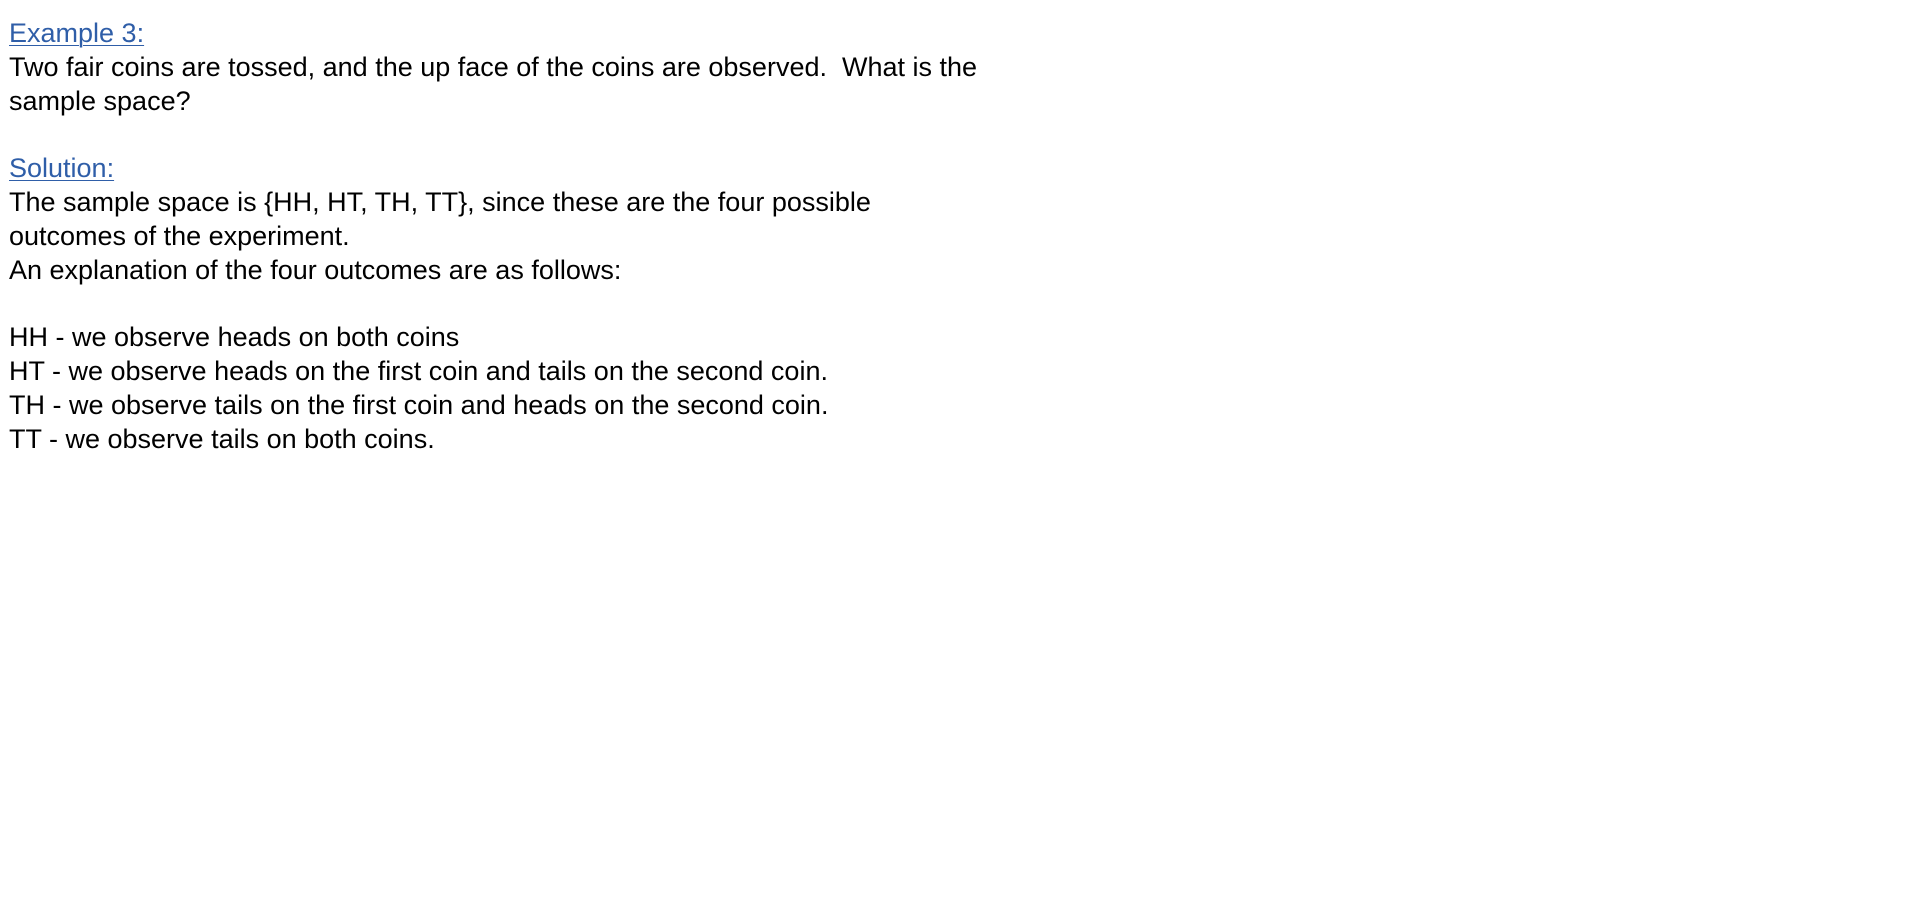 The width and height of the screenshot is (1914, 903). What do you see at coordinates (222, 438) in the screenshot?
I see `outcome-tt: TT - we observe tails on both coins.` at bounding box center [222, 438].